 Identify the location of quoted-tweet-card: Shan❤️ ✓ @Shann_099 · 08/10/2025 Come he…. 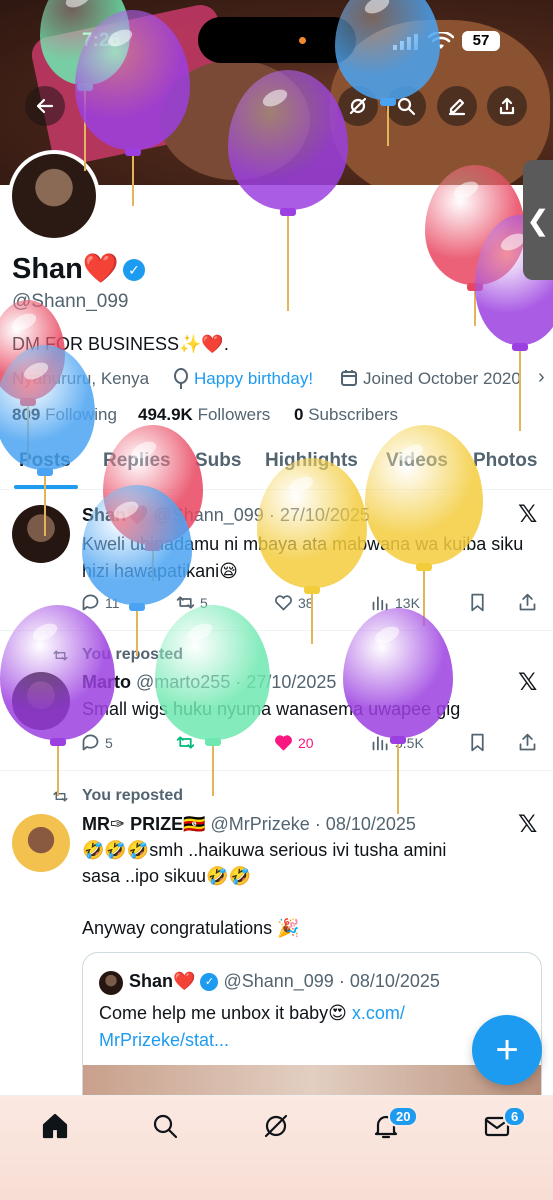
(312, 1032).